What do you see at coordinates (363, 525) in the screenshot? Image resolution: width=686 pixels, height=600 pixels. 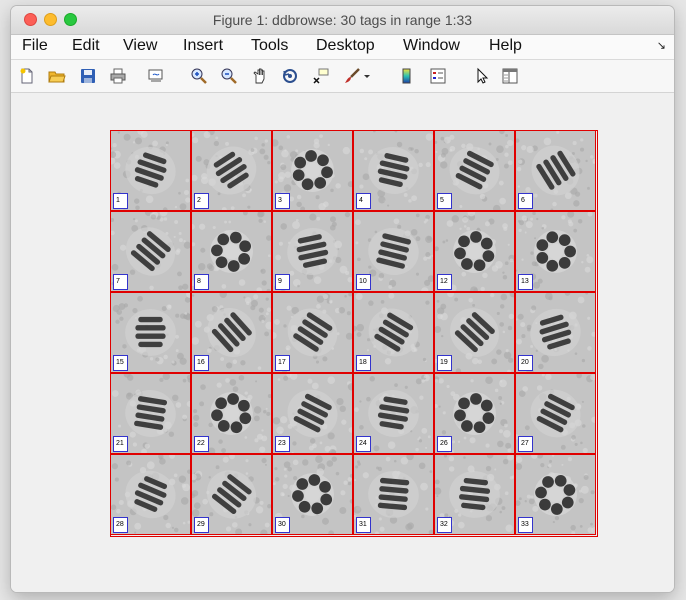 I see `tile-tag-label: 31` at bounding box center [363, 525].